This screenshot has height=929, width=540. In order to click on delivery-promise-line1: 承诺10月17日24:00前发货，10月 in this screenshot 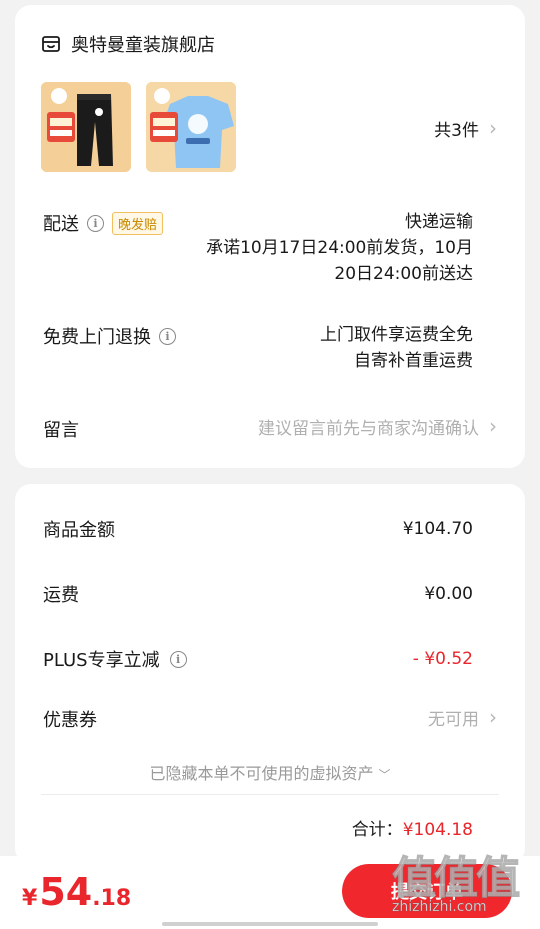, I will do `click(339, 248)`.